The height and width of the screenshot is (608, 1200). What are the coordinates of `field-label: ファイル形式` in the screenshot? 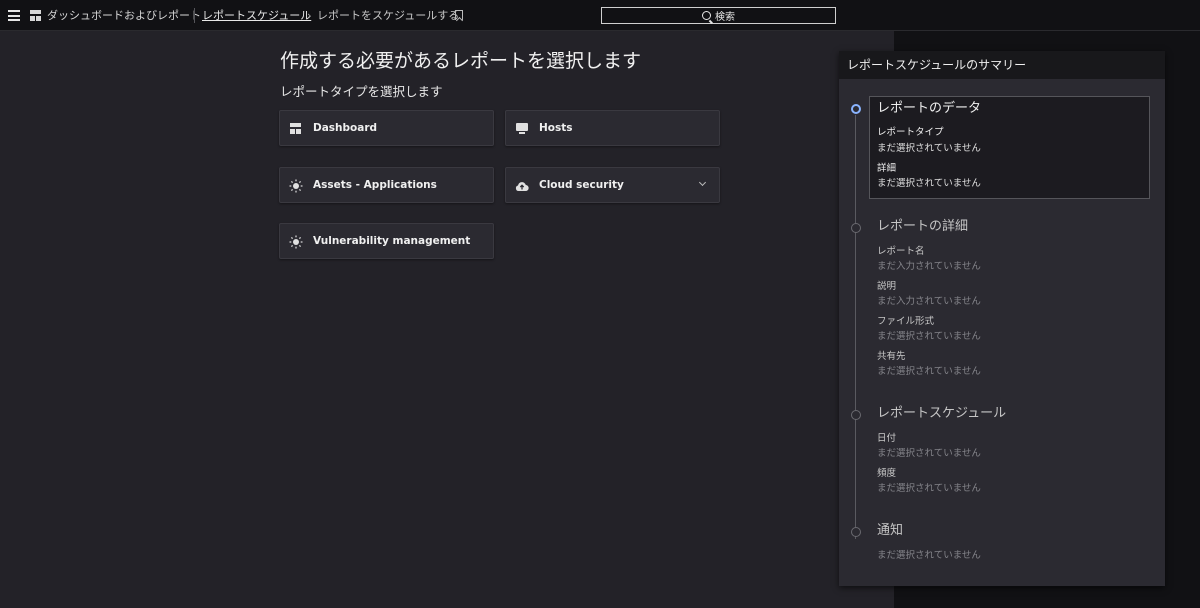 It's located at (906, 321).